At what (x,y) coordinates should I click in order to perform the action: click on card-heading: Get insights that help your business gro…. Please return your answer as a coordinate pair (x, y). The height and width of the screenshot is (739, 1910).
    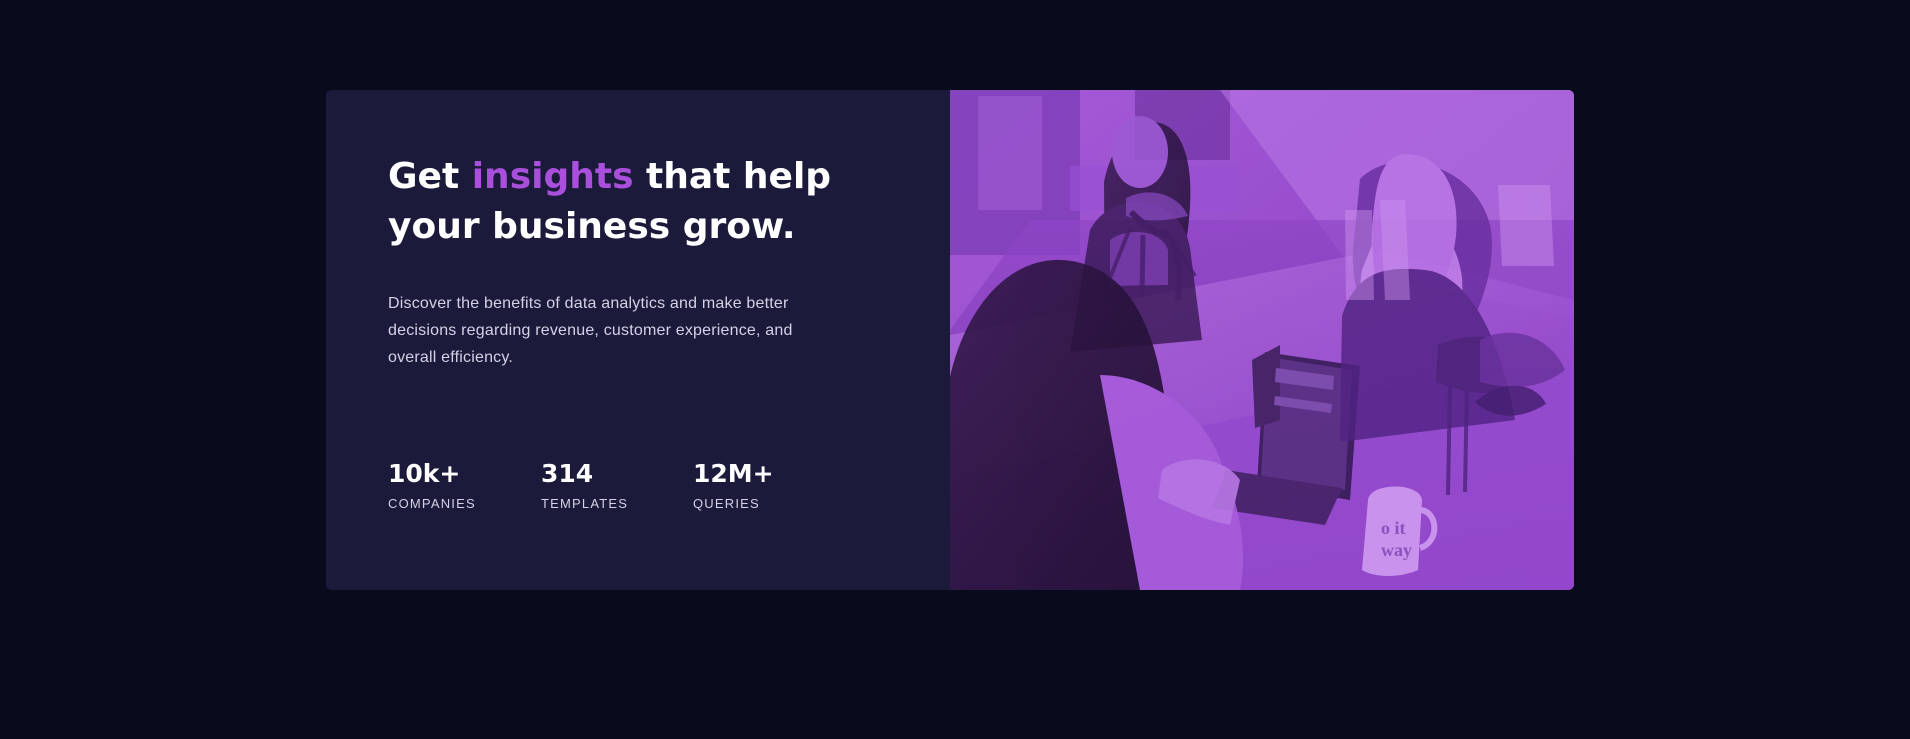
    Looking at the image, I should click on (618, 202).